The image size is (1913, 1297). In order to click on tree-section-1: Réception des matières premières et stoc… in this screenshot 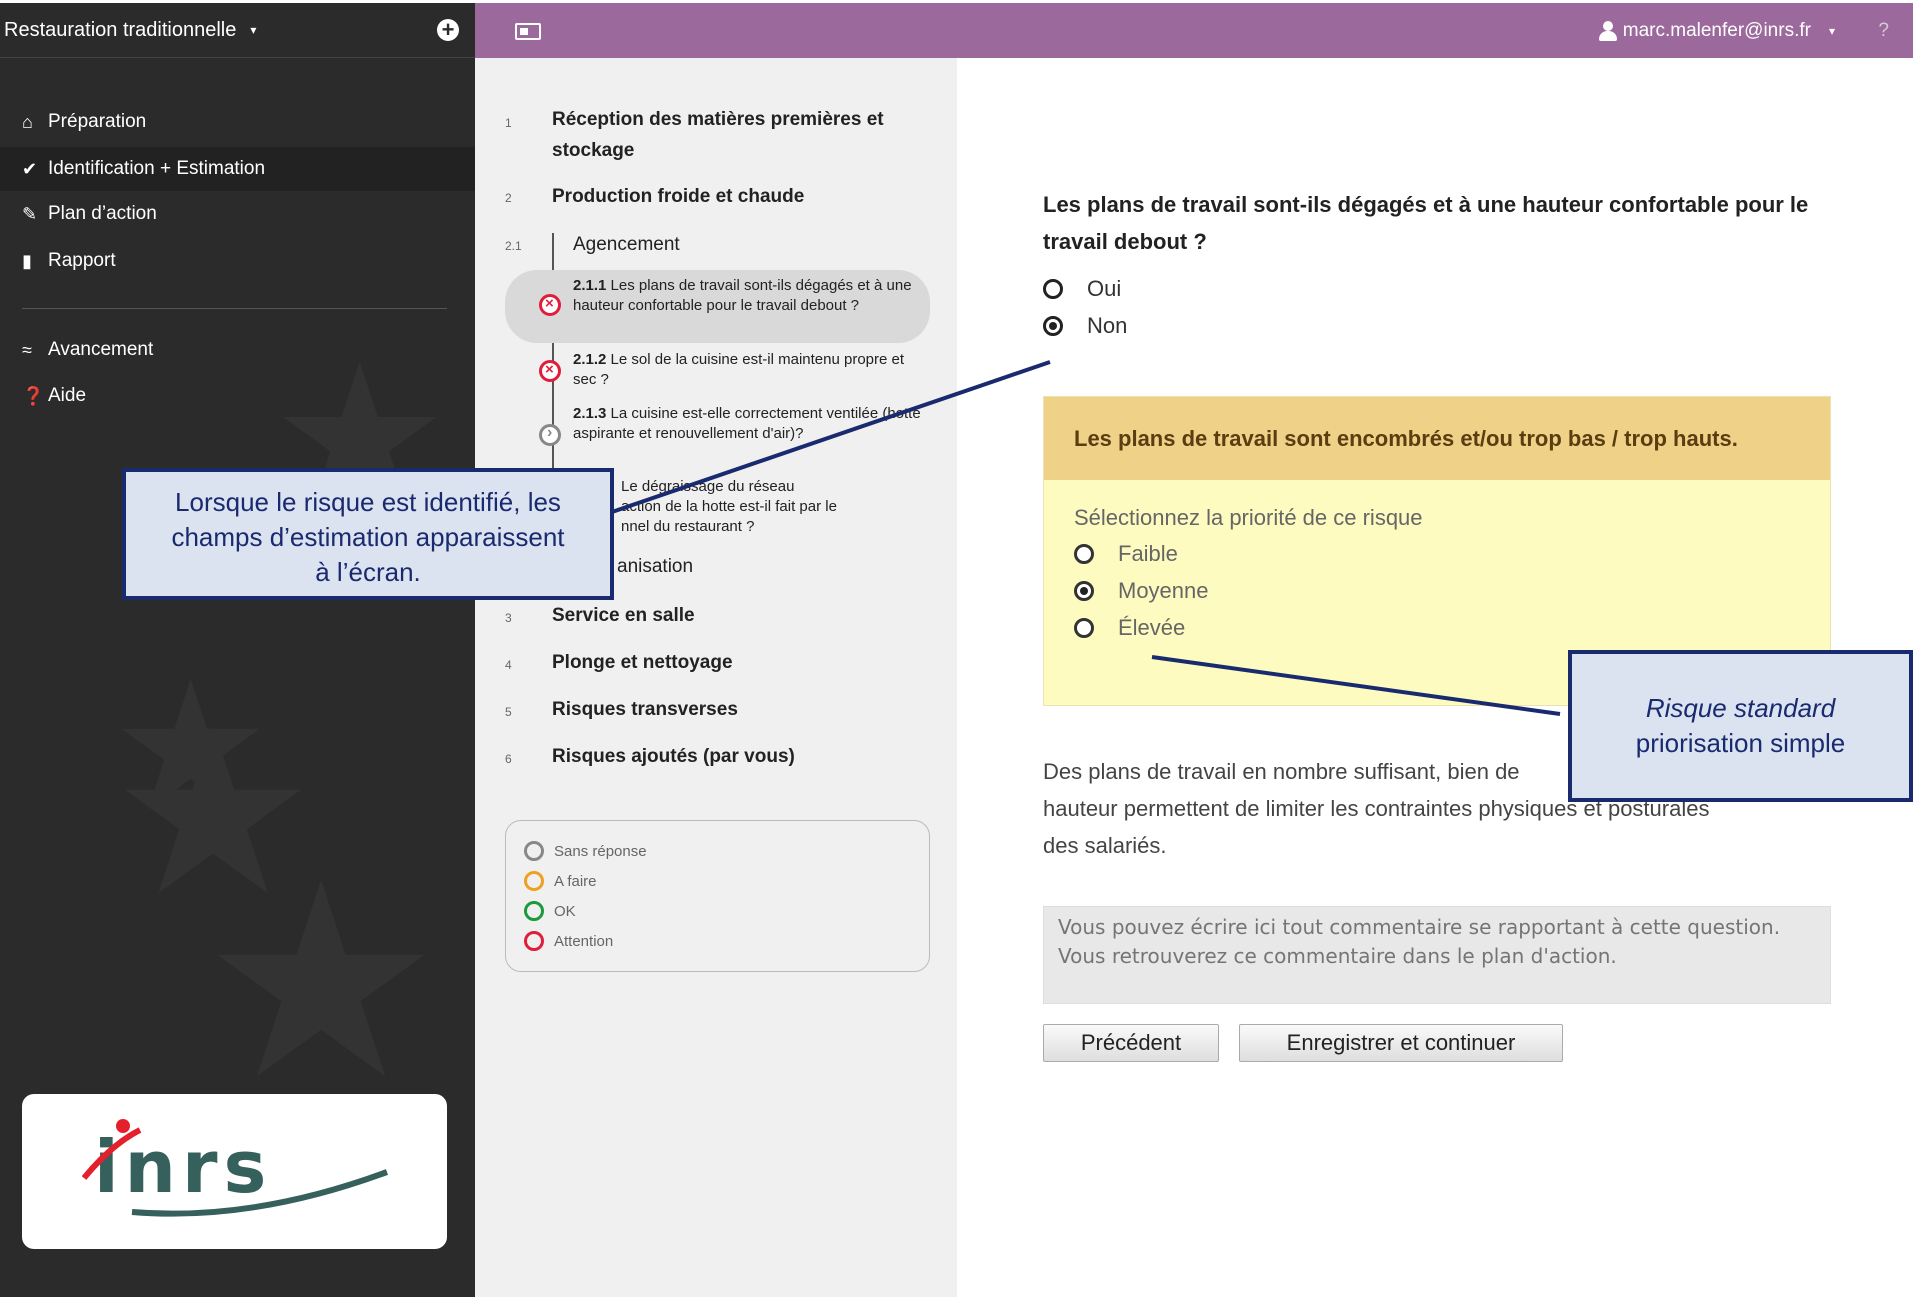, I will do `click(732, 135)`.